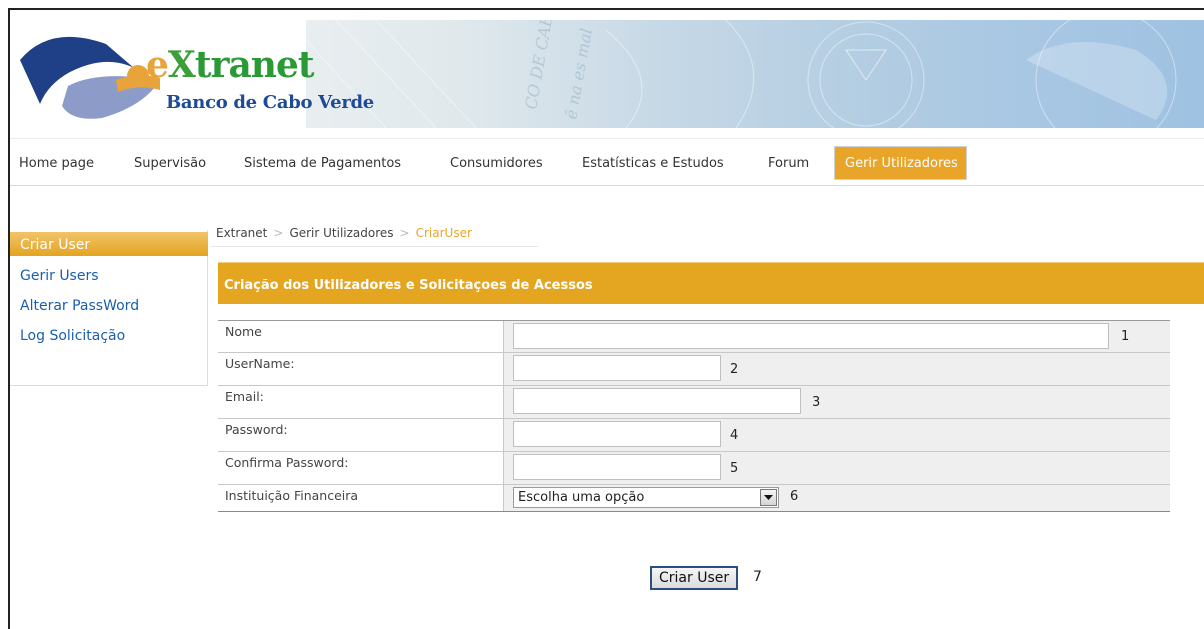  I want to click on nav-item-estatisticas: Estatísticas e Estudos, so click(653, 163).